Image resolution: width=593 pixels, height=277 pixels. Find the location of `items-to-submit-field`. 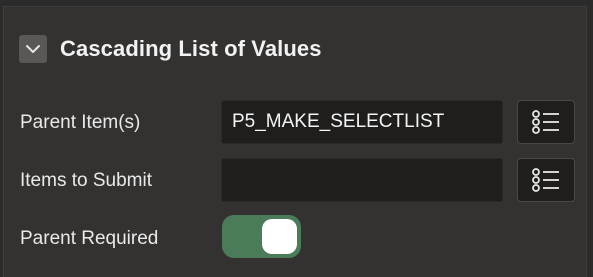

items-to-submit-field is located at coordinates (362, 180).